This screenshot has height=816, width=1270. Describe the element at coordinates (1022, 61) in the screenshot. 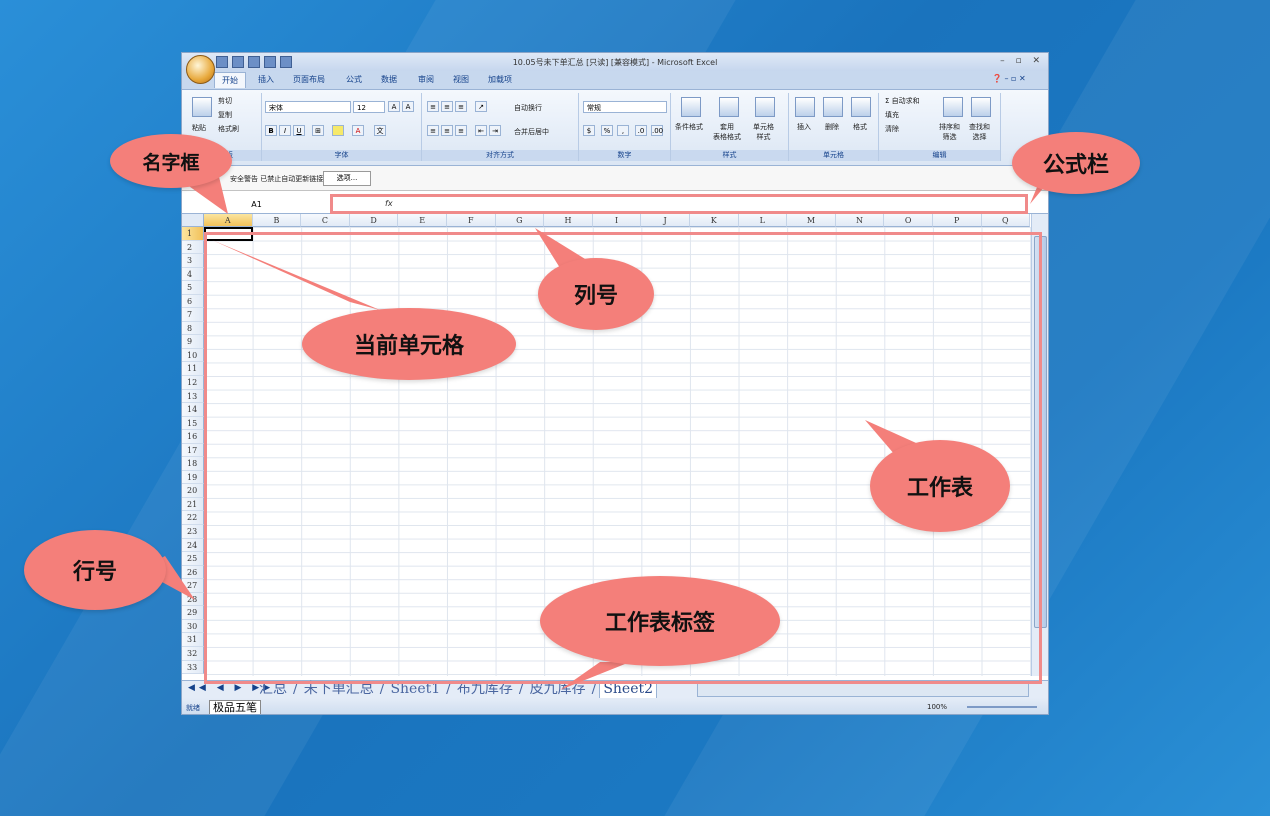

I see `window-controls: – ▫ ✕` at that location.